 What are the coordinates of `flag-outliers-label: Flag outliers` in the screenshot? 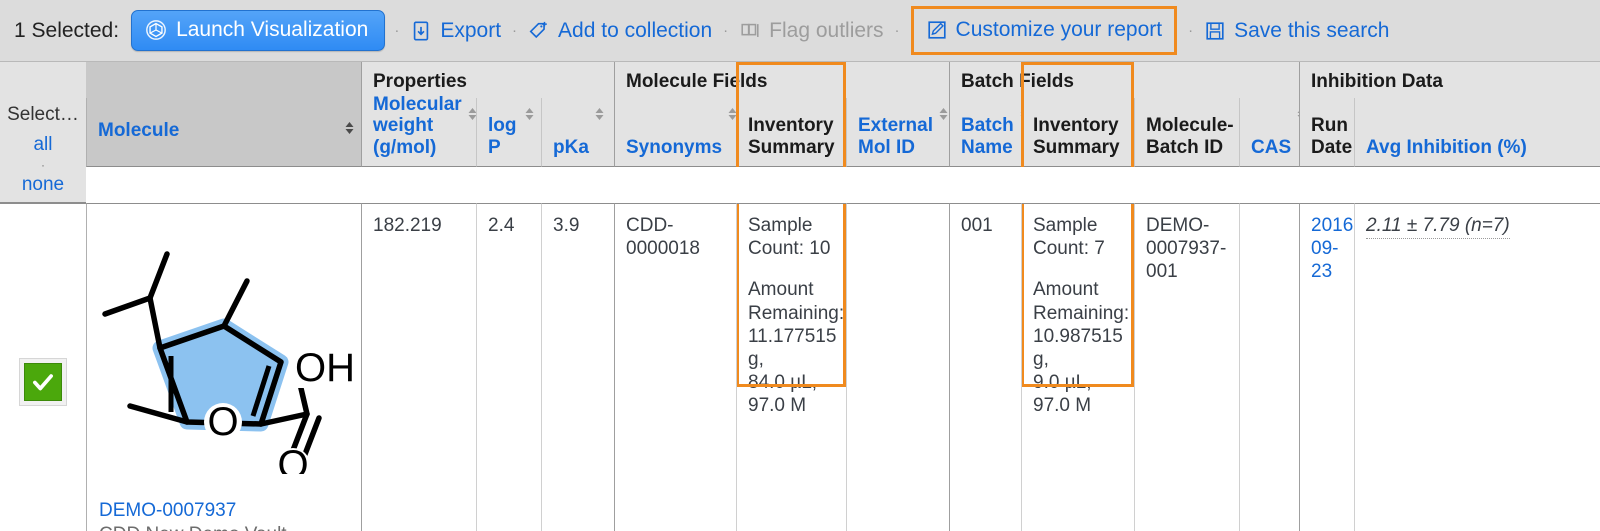 It's located at (826, 30).